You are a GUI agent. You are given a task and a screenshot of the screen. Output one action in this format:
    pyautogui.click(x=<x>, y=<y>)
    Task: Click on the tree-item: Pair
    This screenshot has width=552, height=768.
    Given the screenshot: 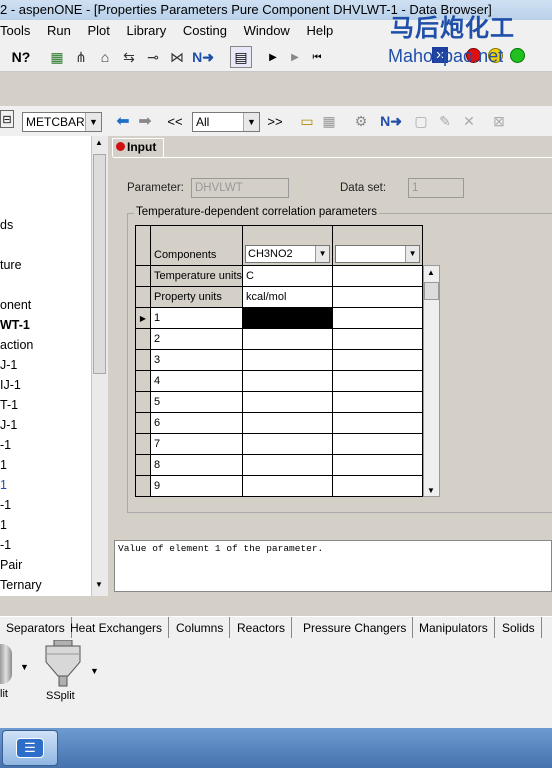 What is the action you would take?
    pyautogui.click(x=11, y=565)
    